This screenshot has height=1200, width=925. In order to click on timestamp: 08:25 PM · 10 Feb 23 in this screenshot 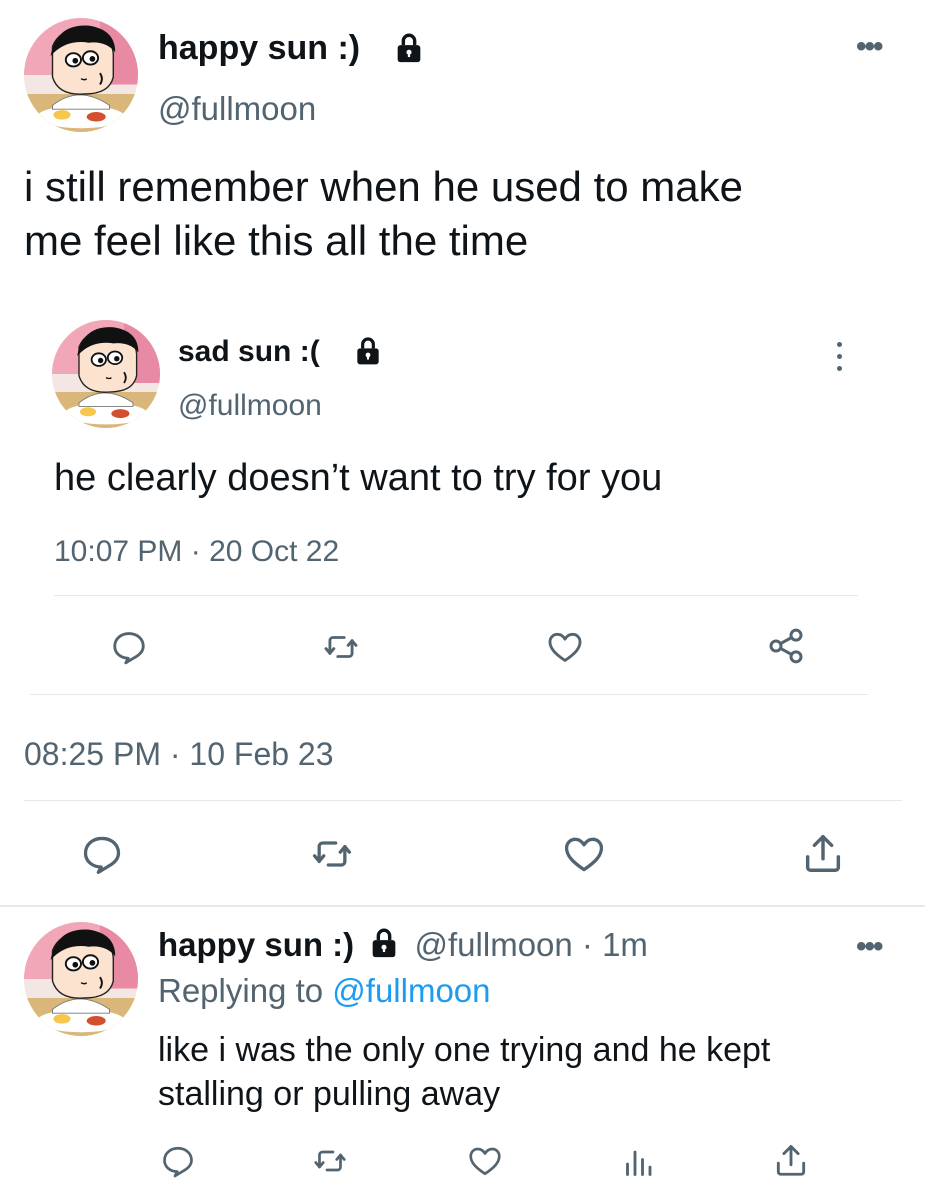, I will do `click(179, 754)`.